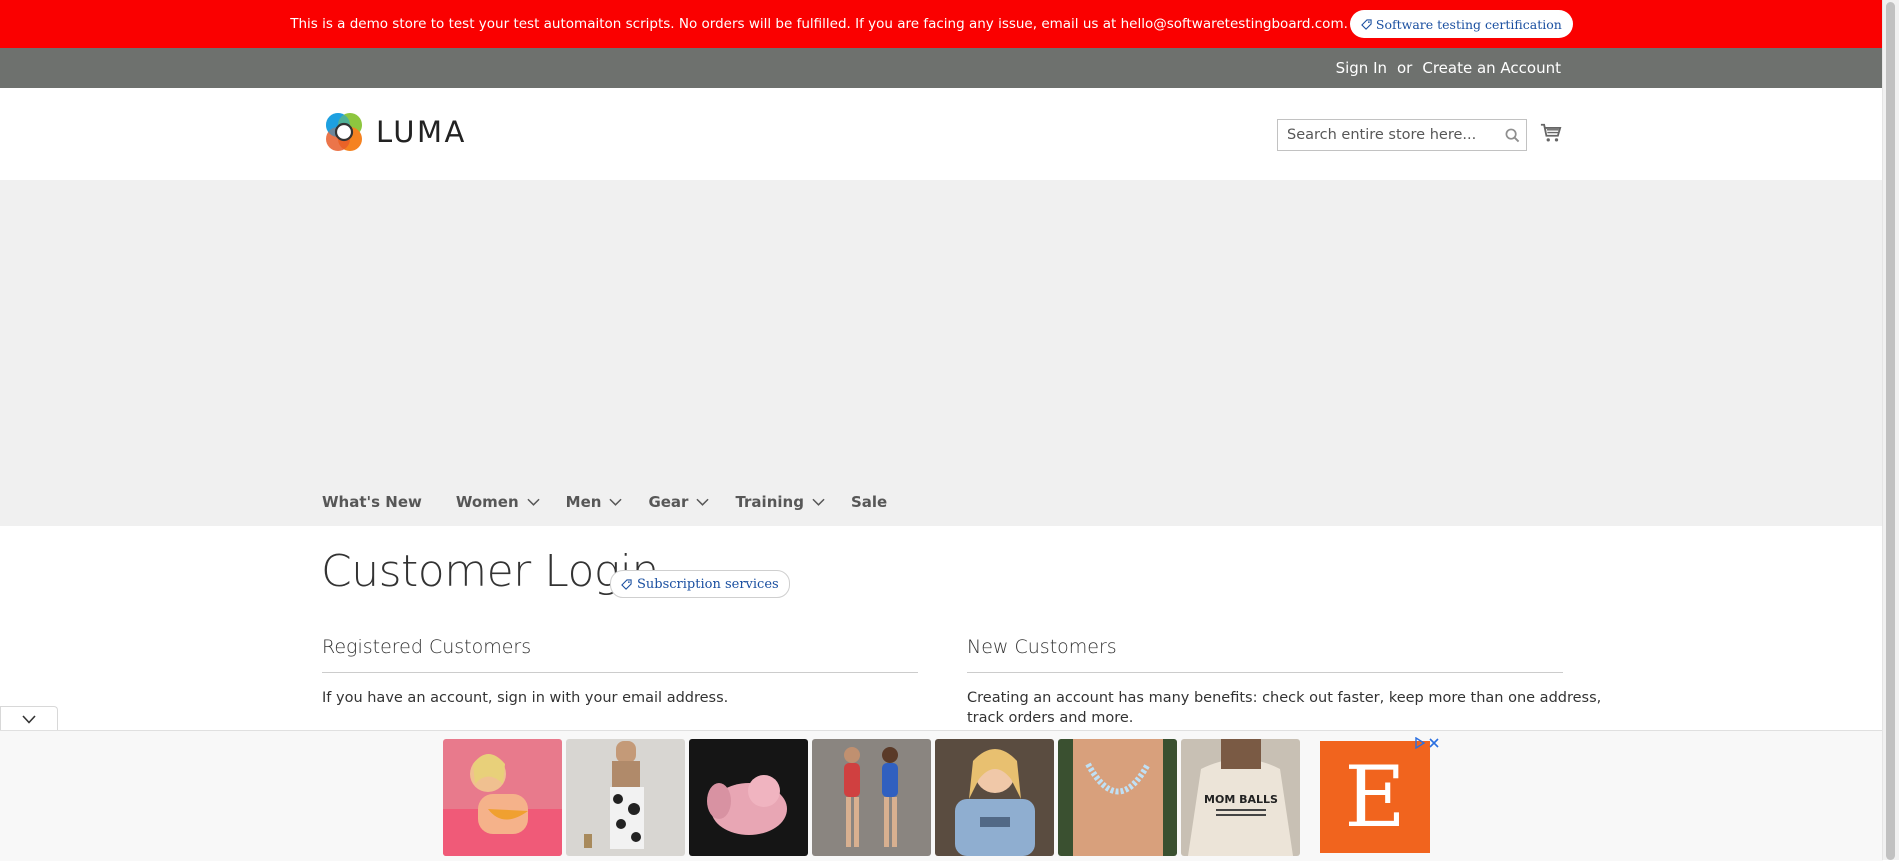 This screenshot has height=861, width=1899. I want to click on new-customers-title: New Customers, so click(1042, 647).